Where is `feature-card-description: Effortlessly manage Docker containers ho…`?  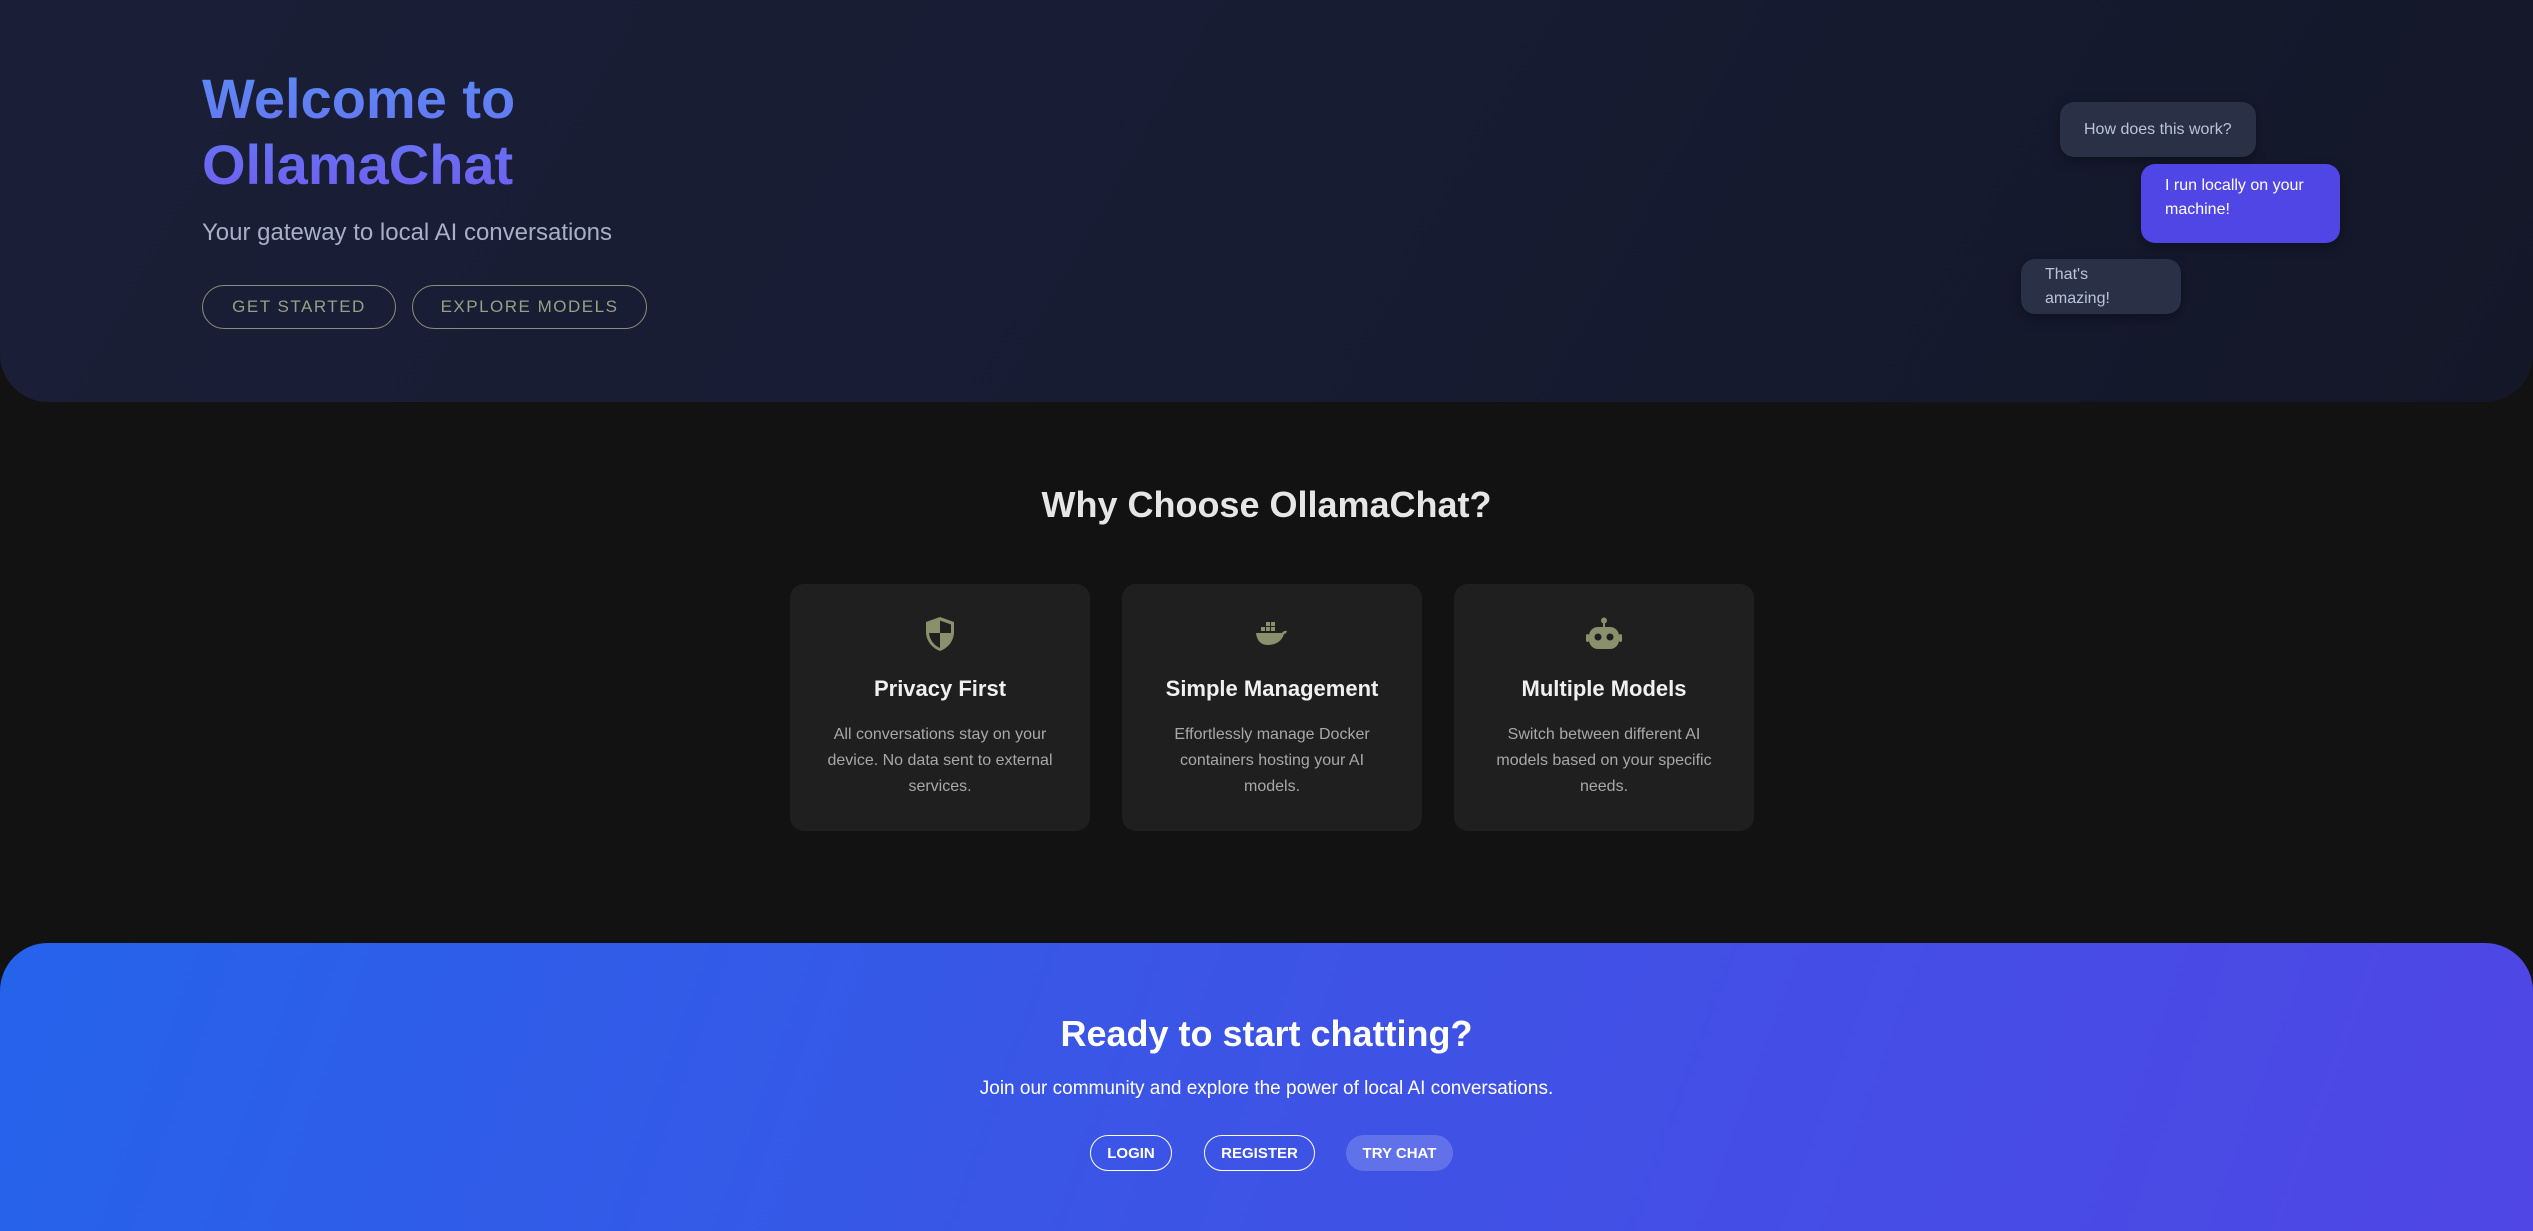
feature-card-description: Effortlessly manage Docker containers ho… is located at coordinates (1272, 760).